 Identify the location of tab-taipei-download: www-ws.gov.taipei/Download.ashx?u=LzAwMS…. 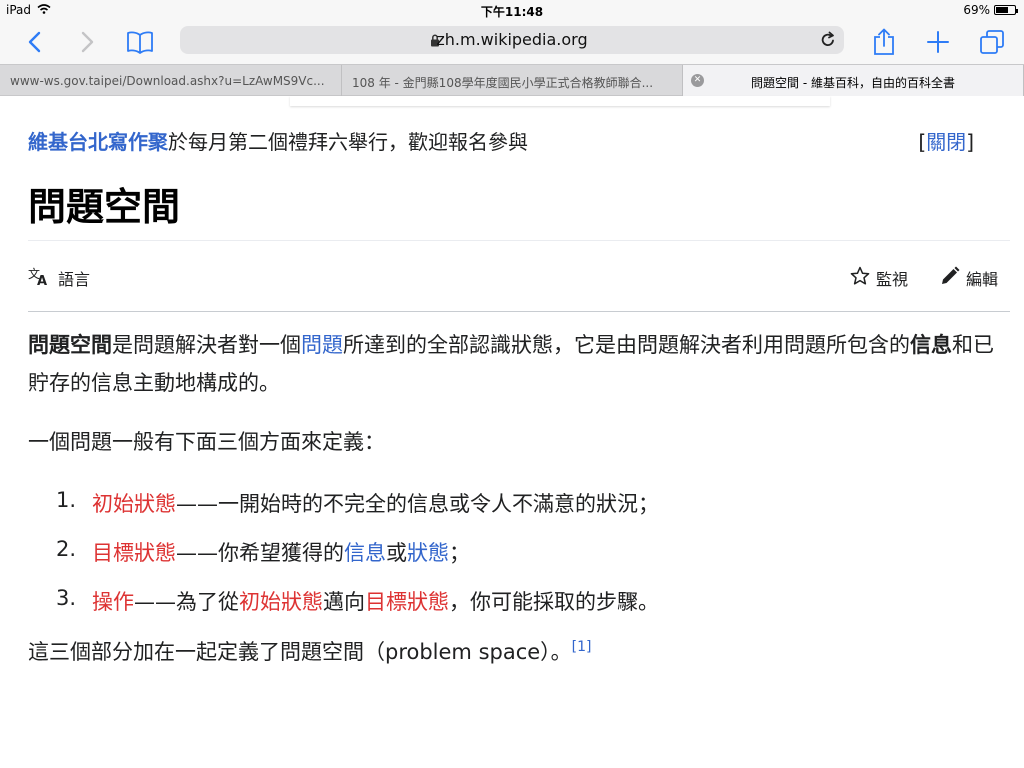
(171, 80).